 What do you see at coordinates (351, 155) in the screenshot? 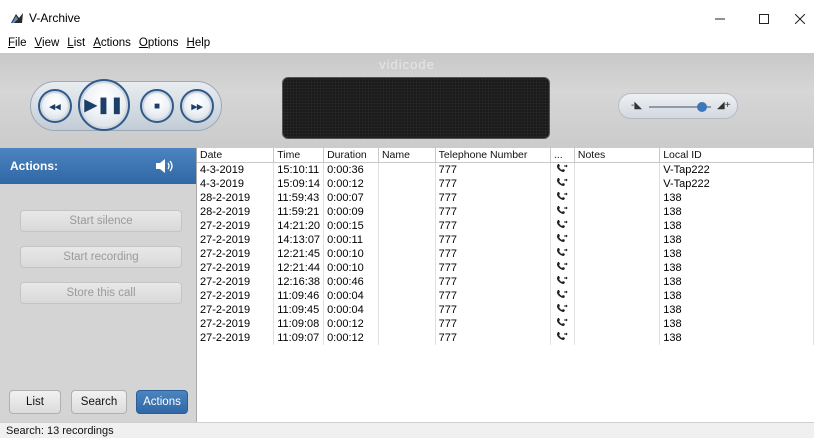
I see `column-header-duration: Duration` at bounding box center [351, 155].